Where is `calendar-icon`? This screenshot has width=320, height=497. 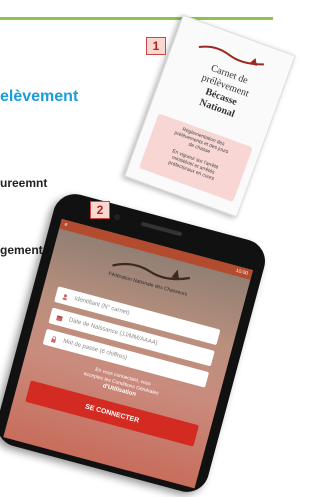
calendar-icon is located at coordinates (59, 318).